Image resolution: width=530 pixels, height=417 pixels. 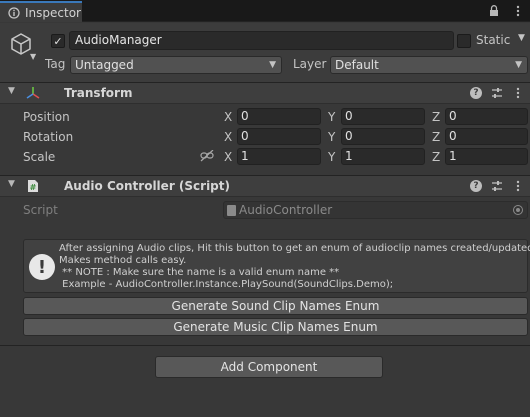 I want to click on audio-controller-title: Audio Controller (Script), so click(x=147, y=186).